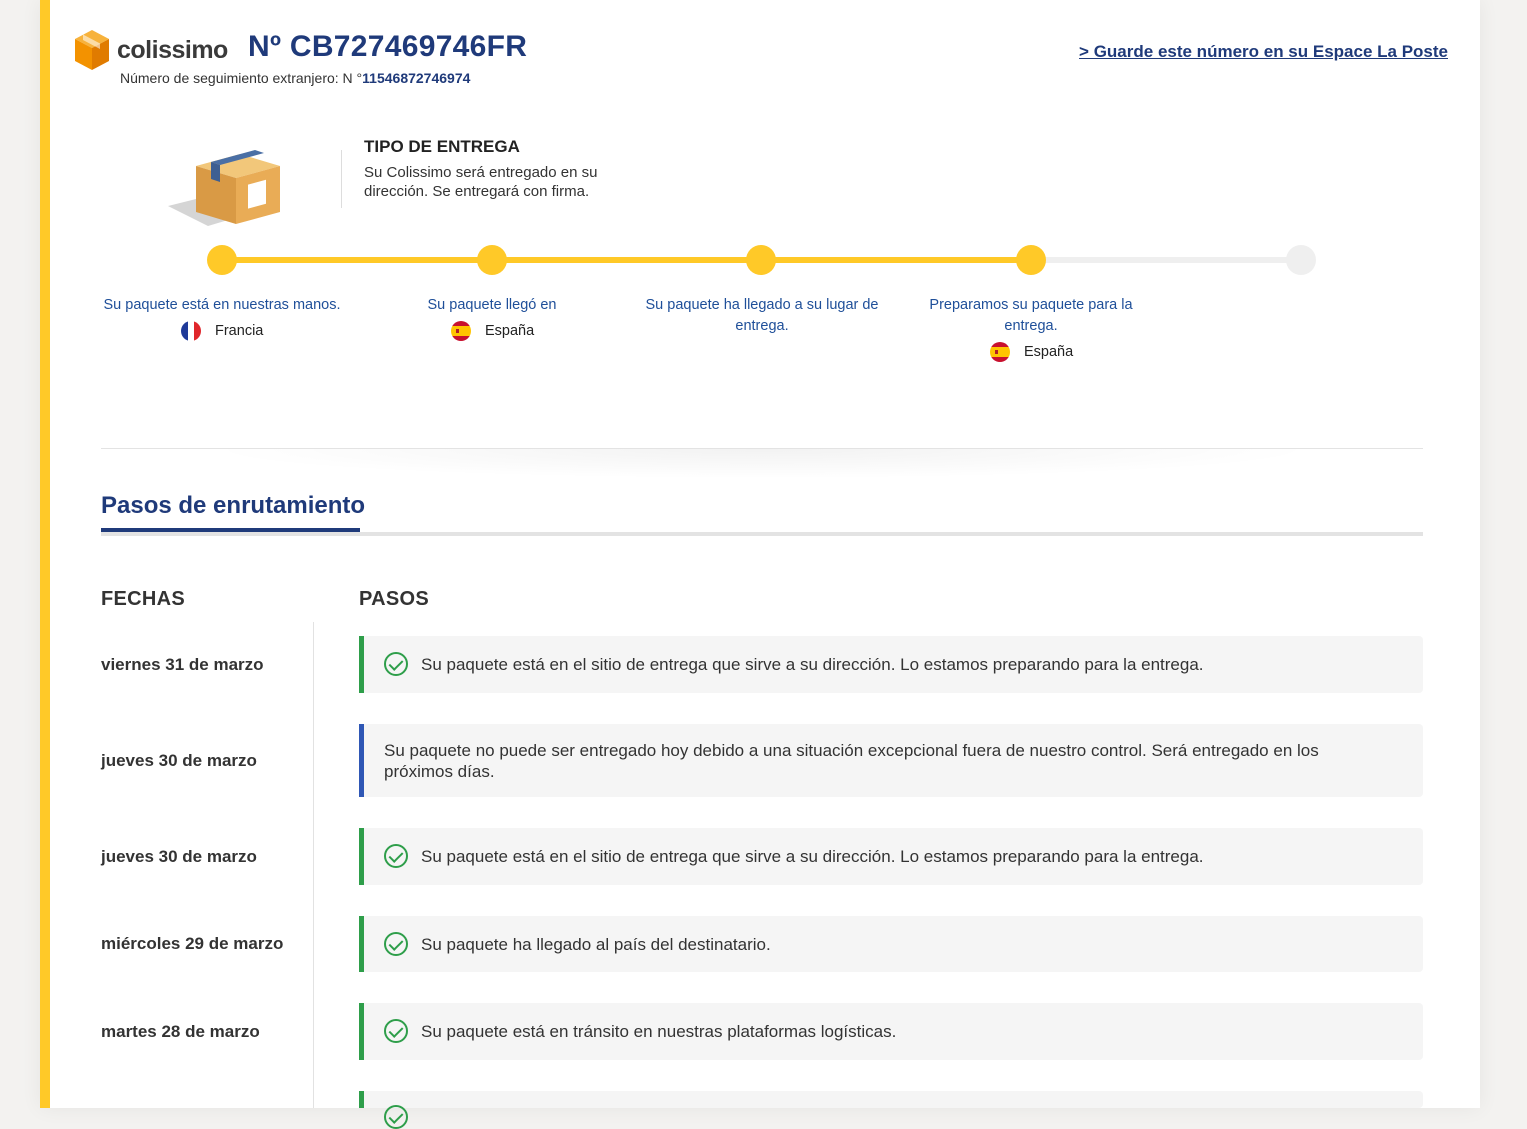 The width and height of the screenshot is (1527, 1129). I want to click on progress-step-country-2: España, so click(492, 331).